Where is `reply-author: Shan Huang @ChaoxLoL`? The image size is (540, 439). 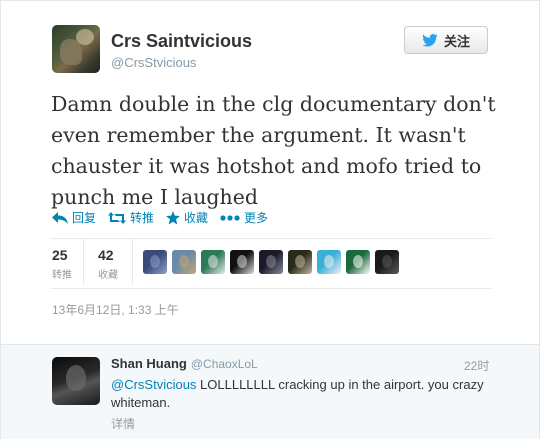
reply-author: Shan Huang @ChaoxLoL is located at coordinates (184, 363).